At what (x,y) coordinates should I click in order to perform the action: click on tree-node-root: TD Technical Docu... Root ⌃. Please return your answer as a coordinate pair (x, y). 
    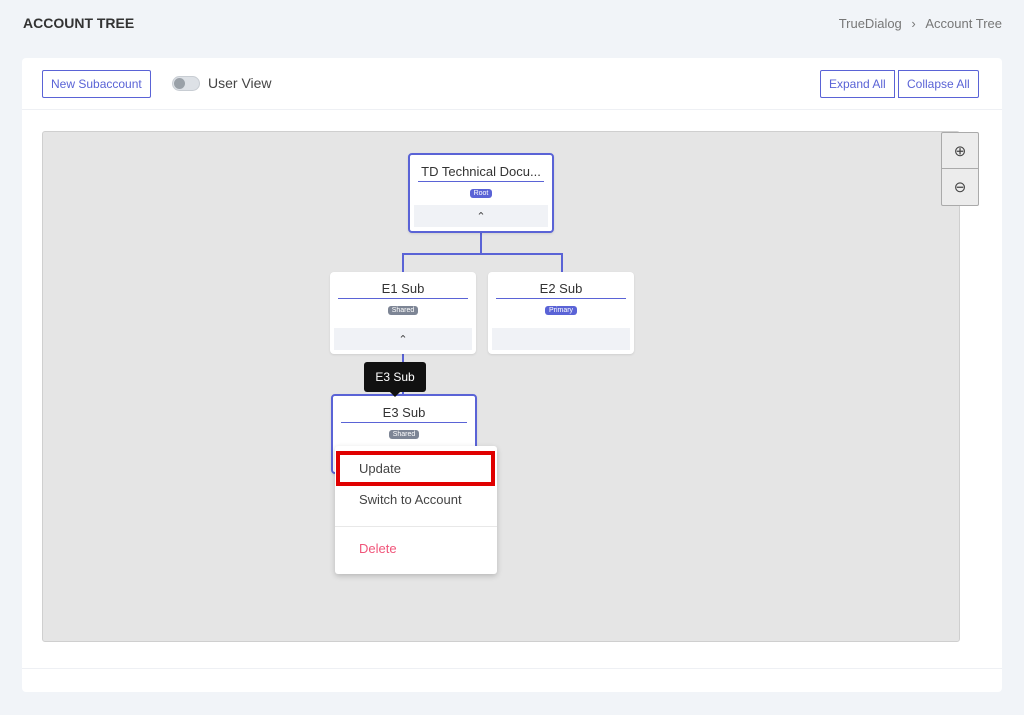
    Looking at the image, I should click on (481, 193).